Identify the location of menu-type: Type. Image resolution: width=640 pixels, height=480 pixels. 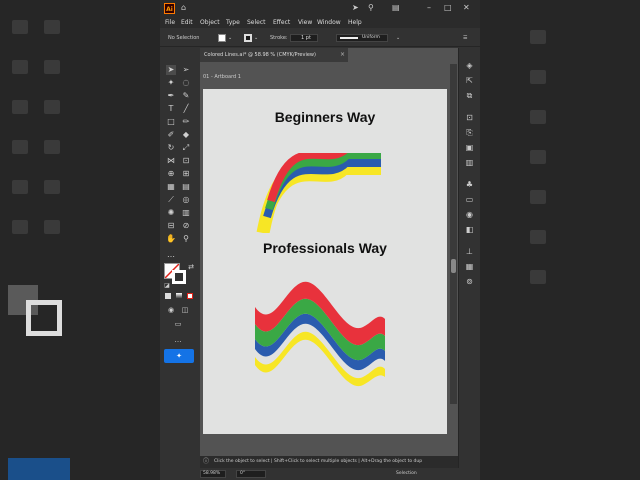
(233, 22).